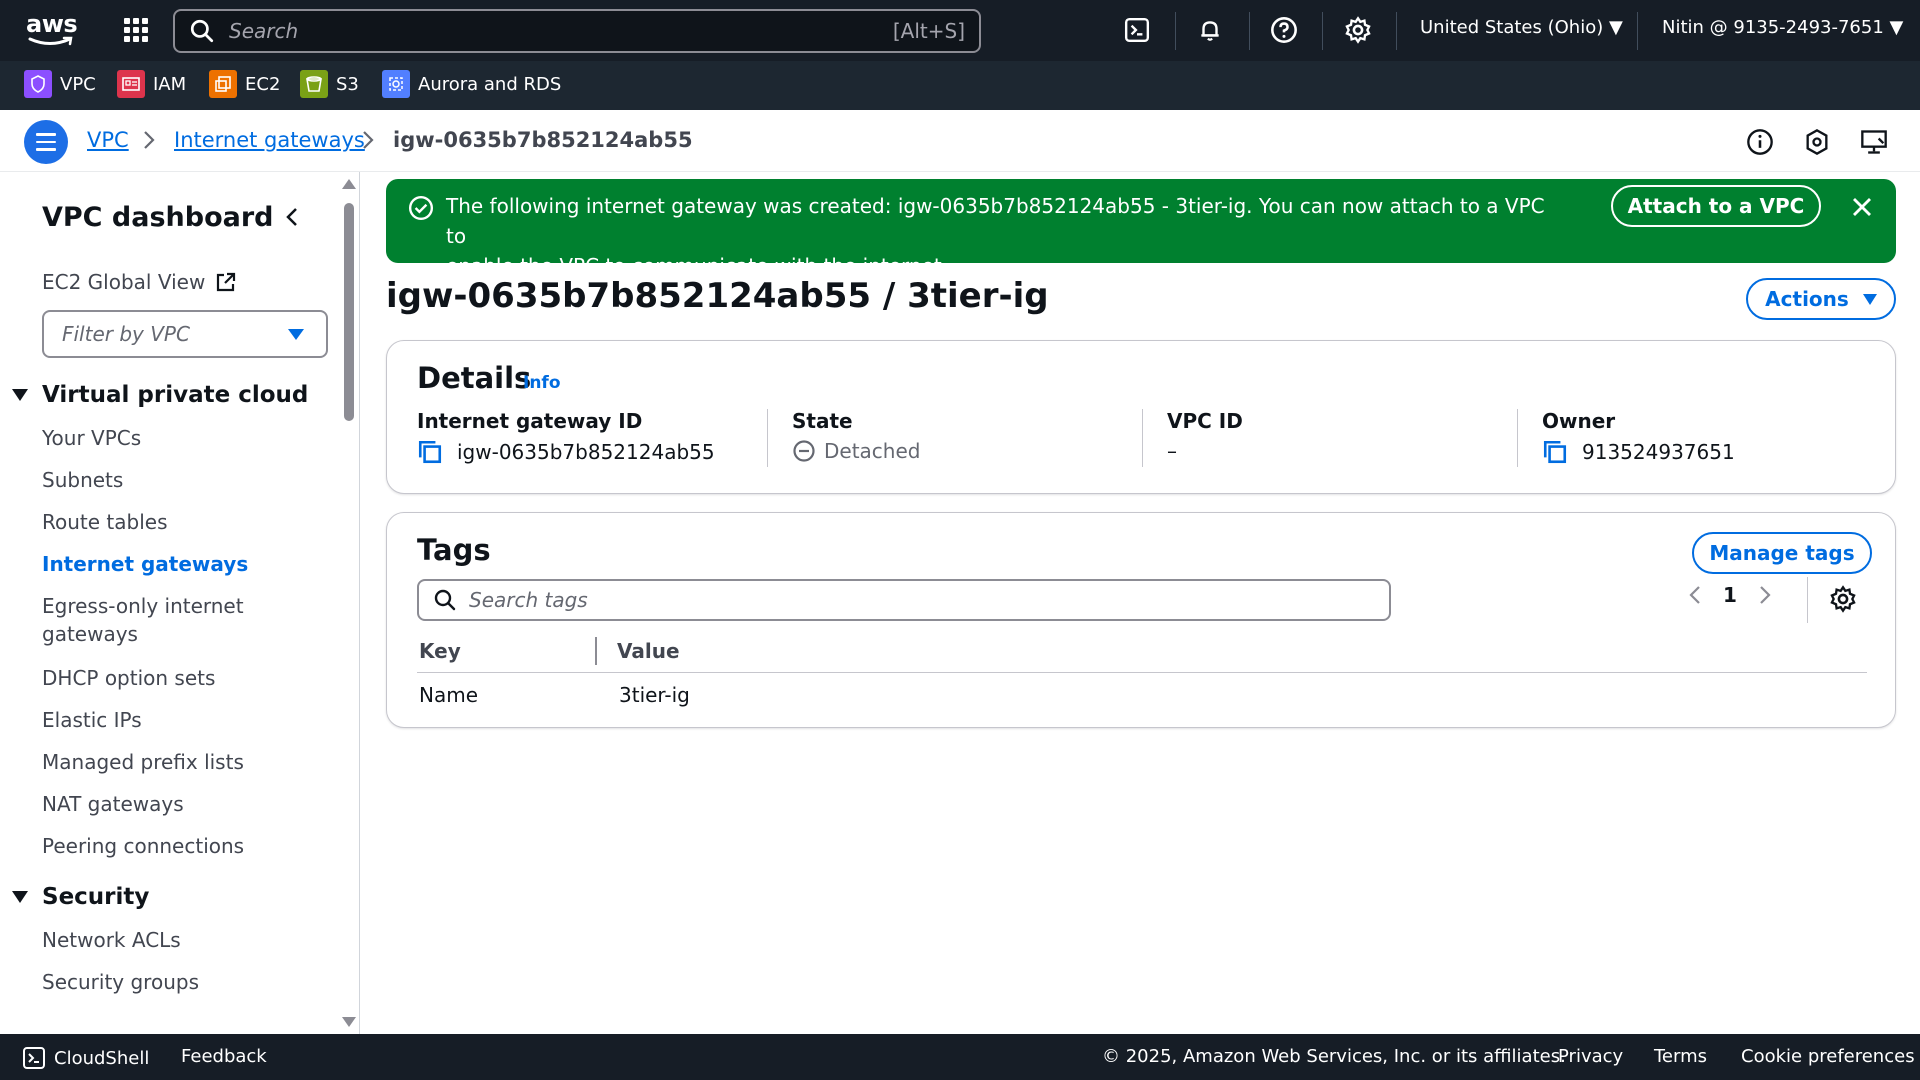 Image resolution: width=1920 pixels, height=1080 pixels. What do you see at coordinates (349, 1022) in the screenshot?
I see `scroll-down-icon` at bounding box center [349, 1022].